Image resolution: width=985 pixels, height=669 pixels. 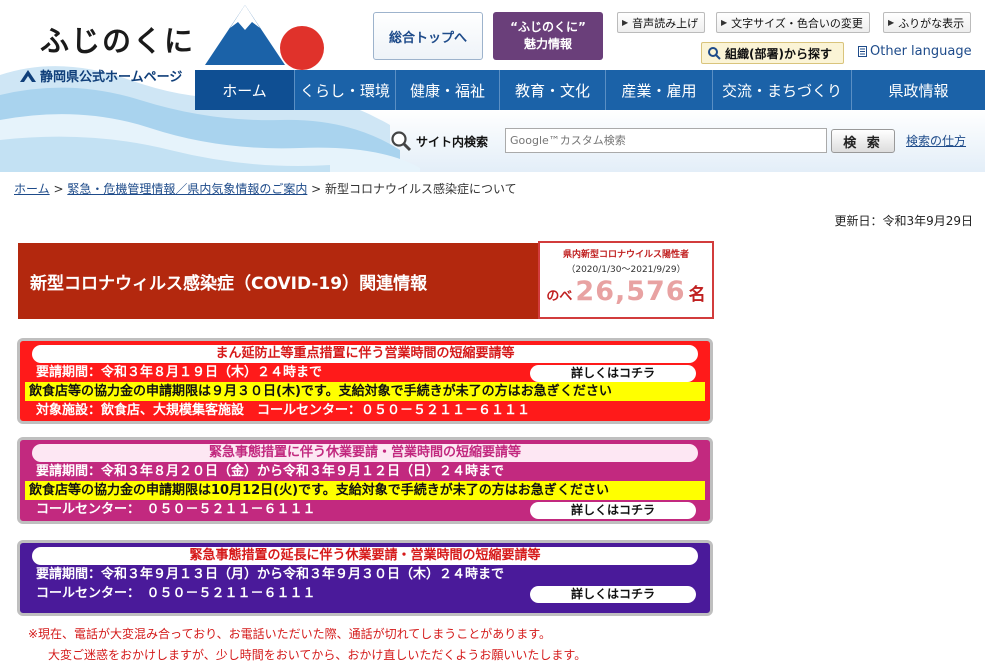 What do you see at coordinates (270, 574) in the screenshot?
I see `notice-period: 要請期間：令和３年９月１３日（月）から令和３年９月３０日（木）２４時まで` at bounding box center [270, 574].